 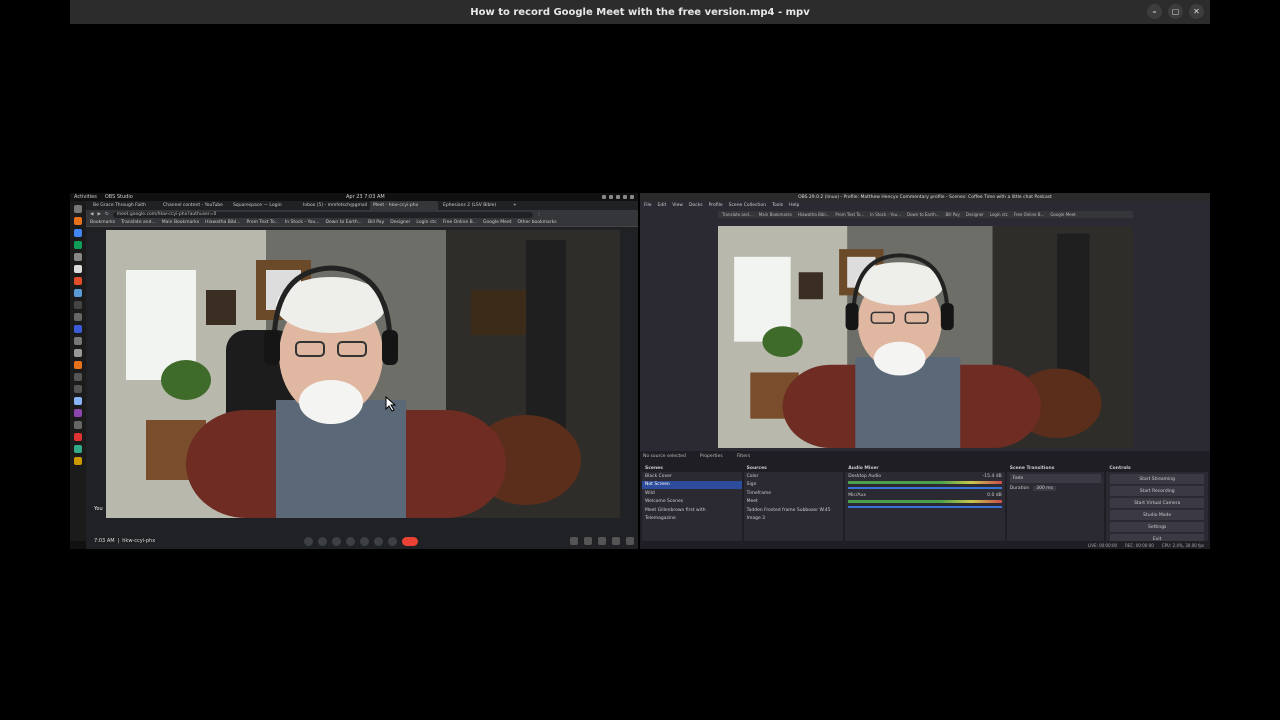 What do you see at coordinates (794, 519) in the screenshot?
I see `source-item: Image 3` at bounding box center [794, 519].